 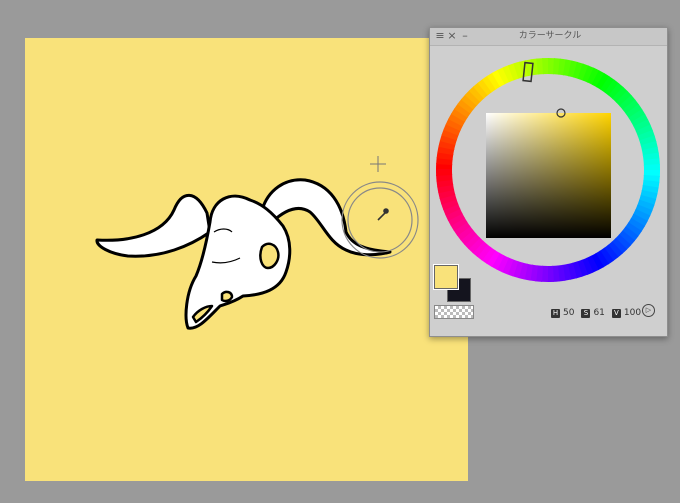 I want to click on foreground-color-swatch, so click(x=446, y=277).